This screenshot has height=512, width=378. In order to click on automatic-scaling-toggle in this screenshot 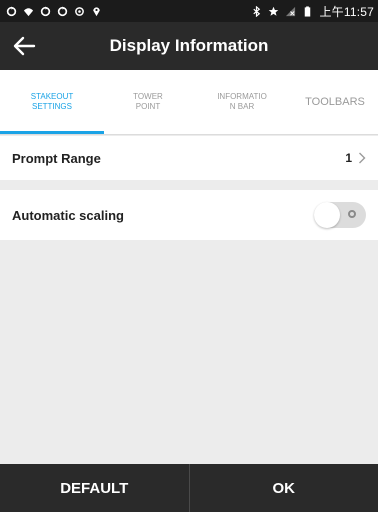, I will do `click(340, 215)`.